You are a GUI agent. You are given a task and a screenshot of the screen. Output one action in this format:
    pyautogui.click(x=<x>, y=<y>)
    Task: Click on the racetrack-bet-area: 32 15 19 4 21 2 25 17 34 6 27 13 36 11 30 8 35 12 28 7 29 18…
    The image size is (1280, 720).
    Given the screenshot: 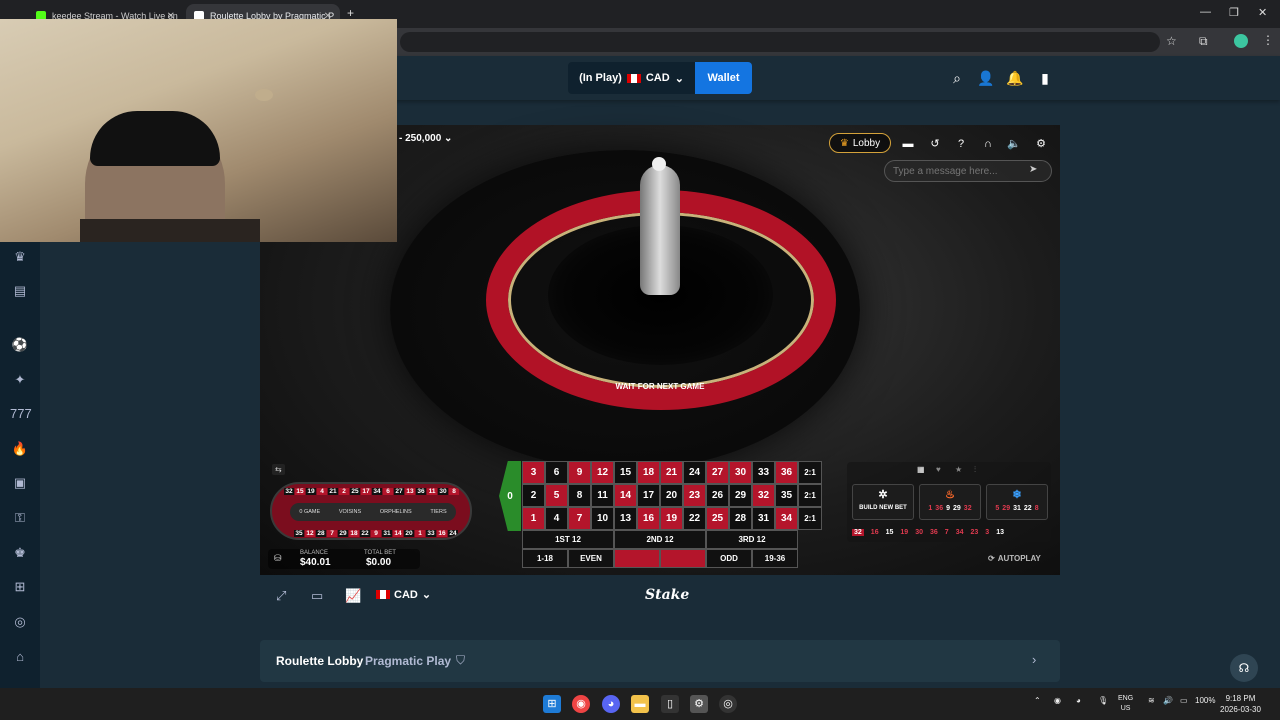 What is the action you would take?
    pyautogui.click(x=371, y=511)
    